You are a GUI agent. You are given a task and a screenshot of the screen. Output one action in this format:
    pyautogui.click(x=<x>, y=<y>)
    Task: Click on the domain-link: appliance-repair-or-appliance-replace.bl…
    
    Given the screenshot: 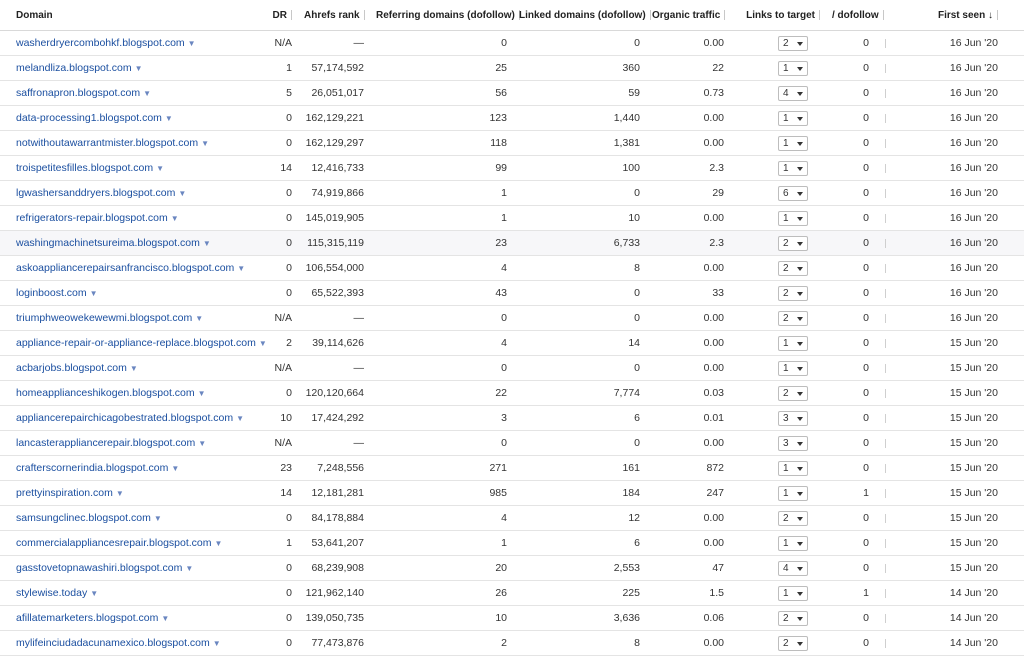 What is the action you would take?
    pyautogui.click(x=136, y=343)
    